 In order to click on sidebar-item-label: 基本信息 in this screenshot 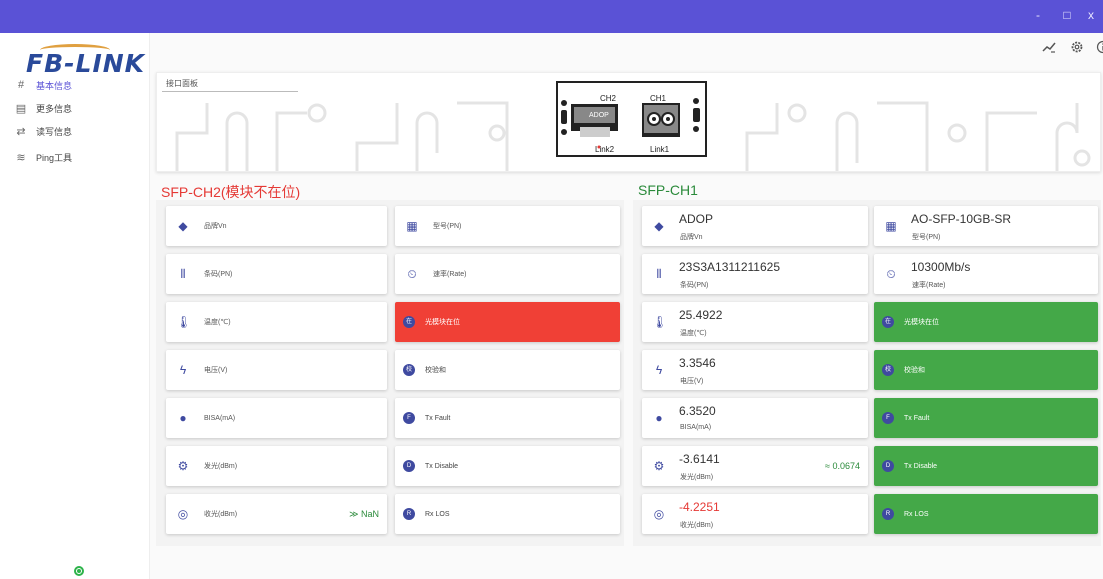, I will do `click(54, 85)`.